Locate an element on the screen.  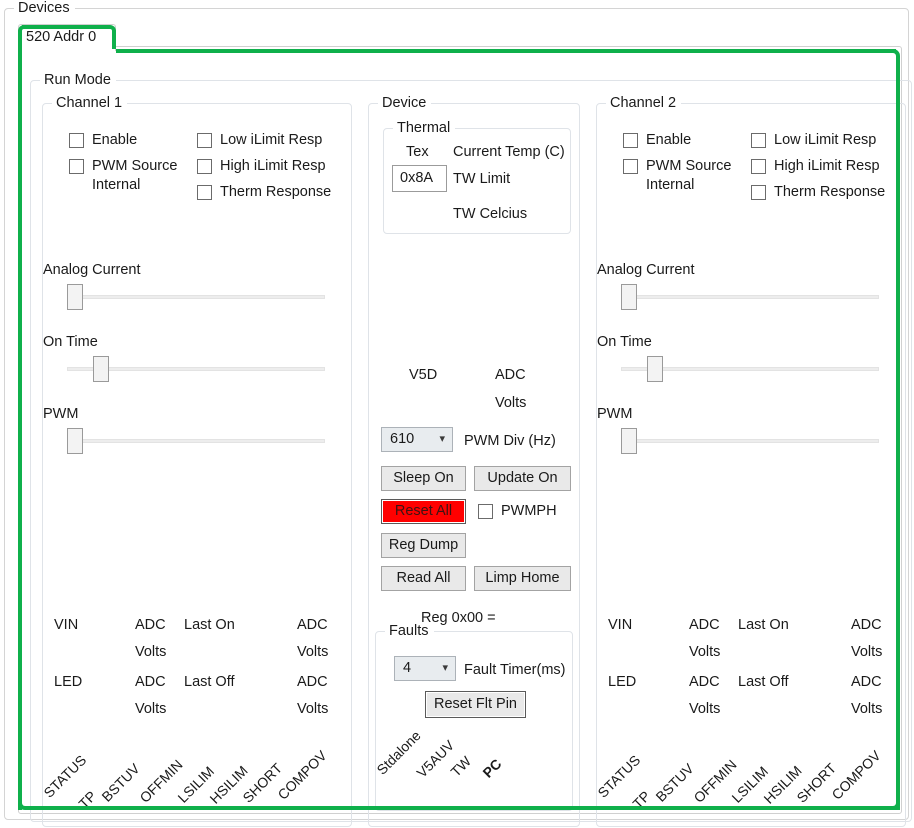
channel-2-vin-volts: Volts is located at coordinates (705, 652).